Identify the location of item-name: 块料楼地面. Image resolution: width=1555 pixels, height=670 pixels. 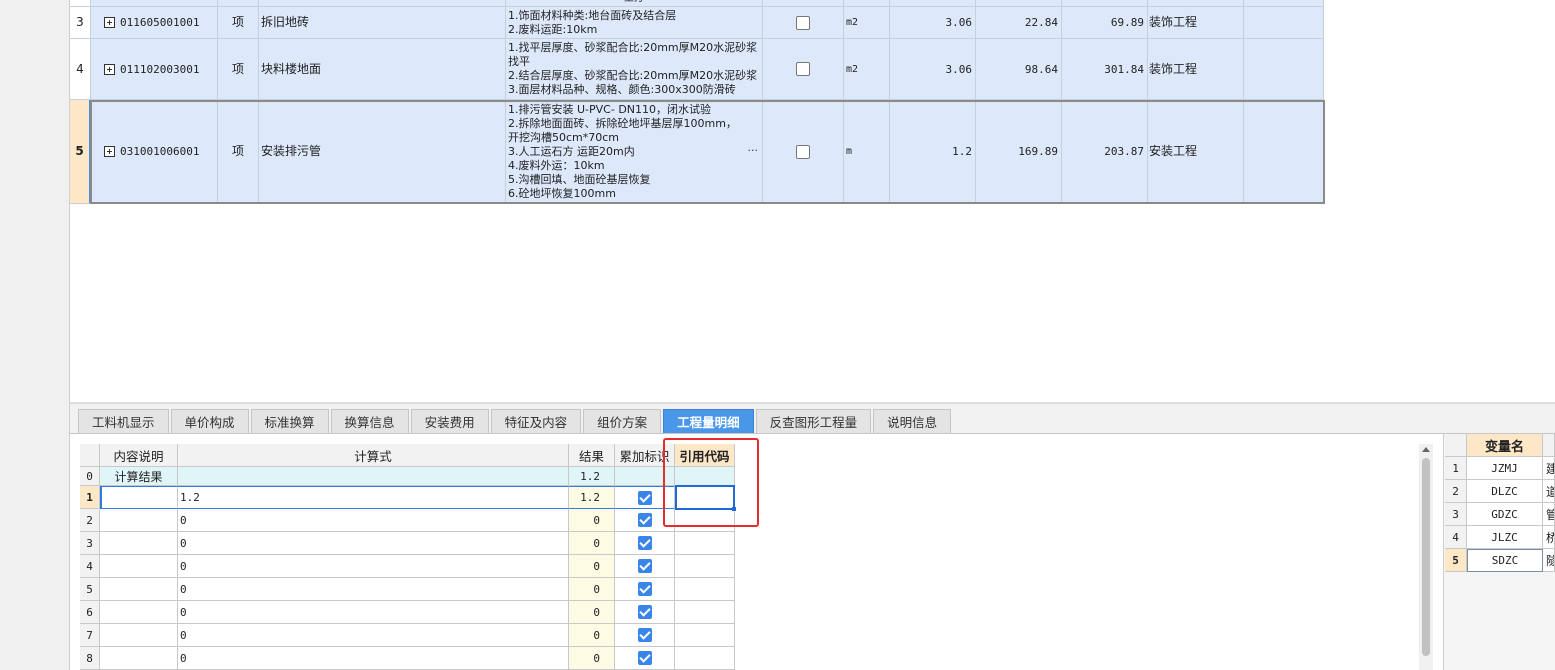
(382, 69).